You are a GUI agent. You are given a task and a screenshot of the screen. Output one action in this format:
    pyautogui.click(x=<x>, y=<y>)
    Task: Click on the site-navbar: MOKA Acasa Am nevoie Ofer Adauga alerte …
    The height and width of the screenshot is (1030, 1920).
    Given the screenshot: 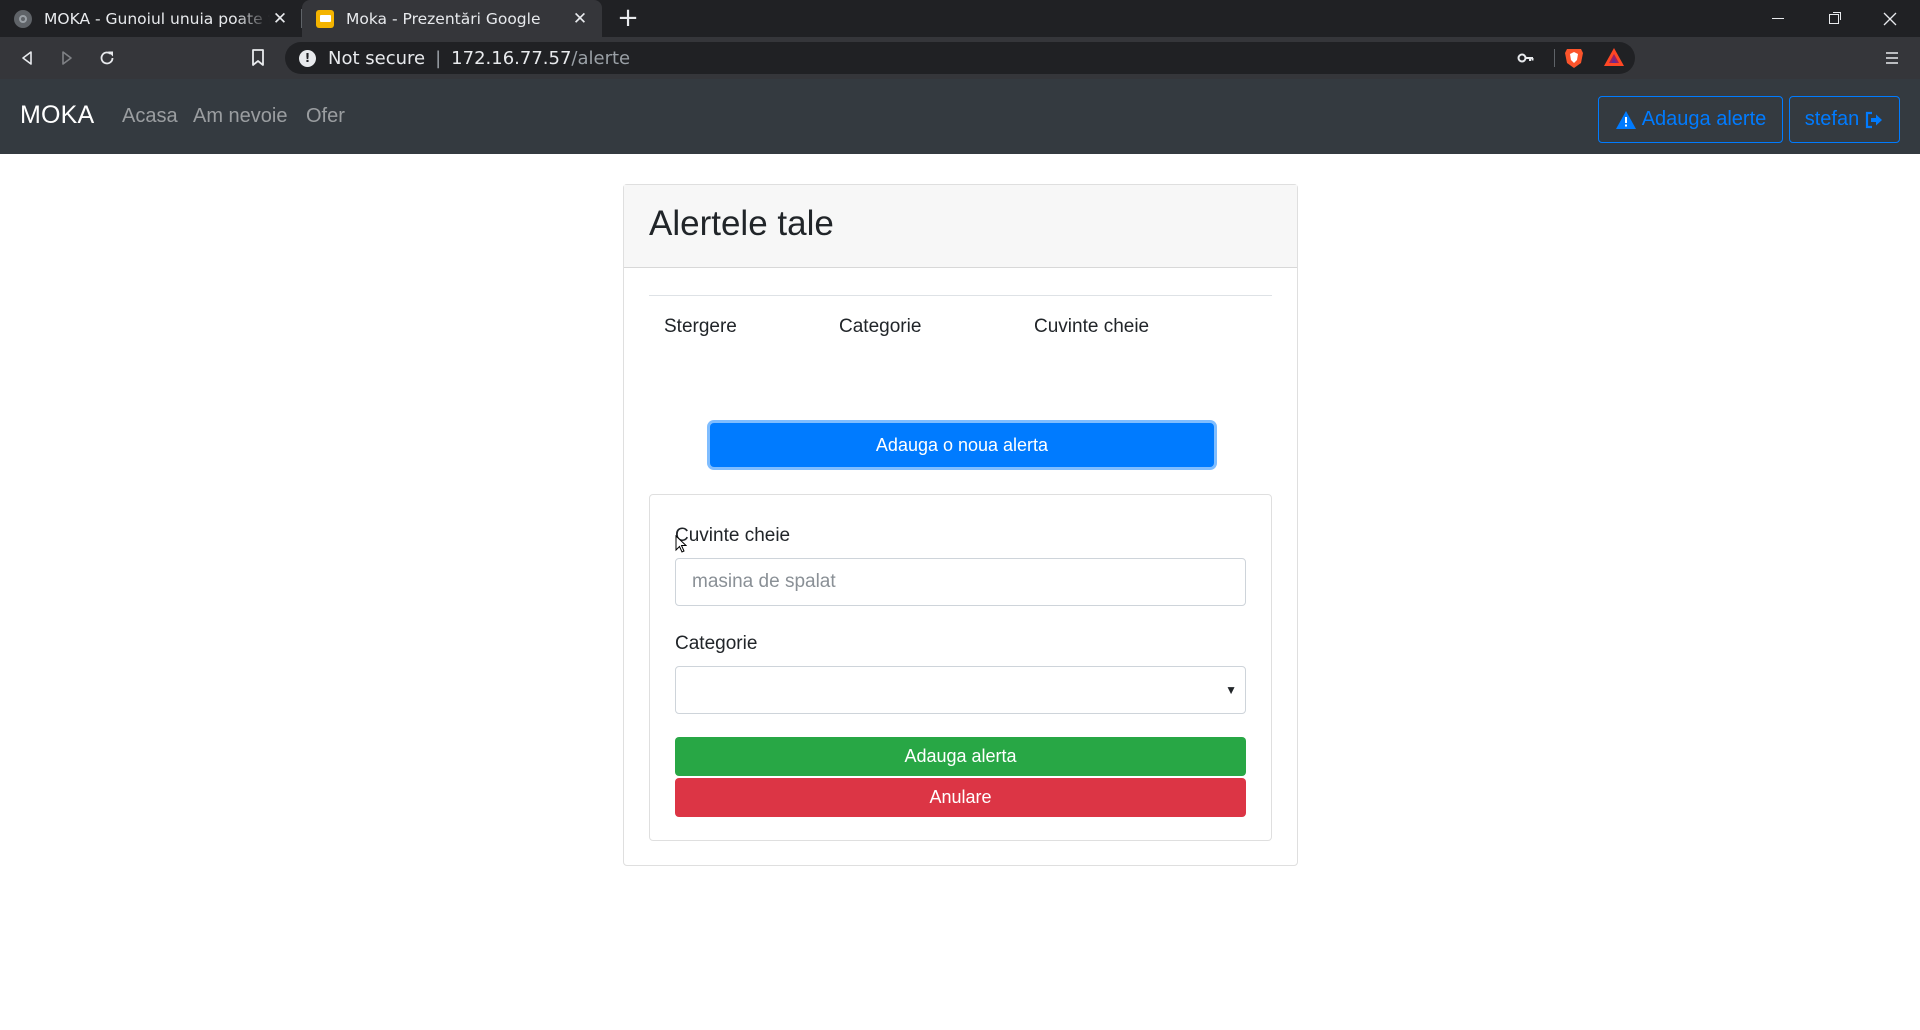 What is the action you would take?
    pyautogui.click(x=960, y=116)
    